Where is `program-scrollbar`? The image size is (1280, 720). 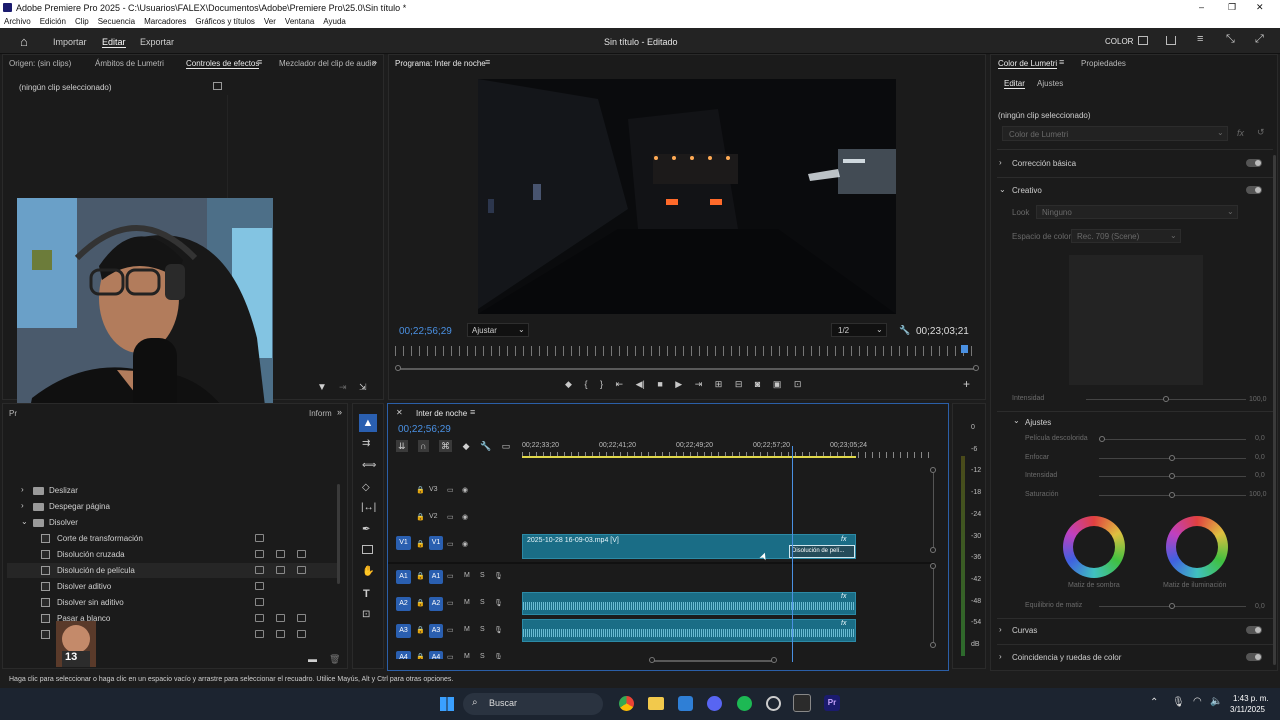
program-scrollbar is located at coordinates (687, 369).